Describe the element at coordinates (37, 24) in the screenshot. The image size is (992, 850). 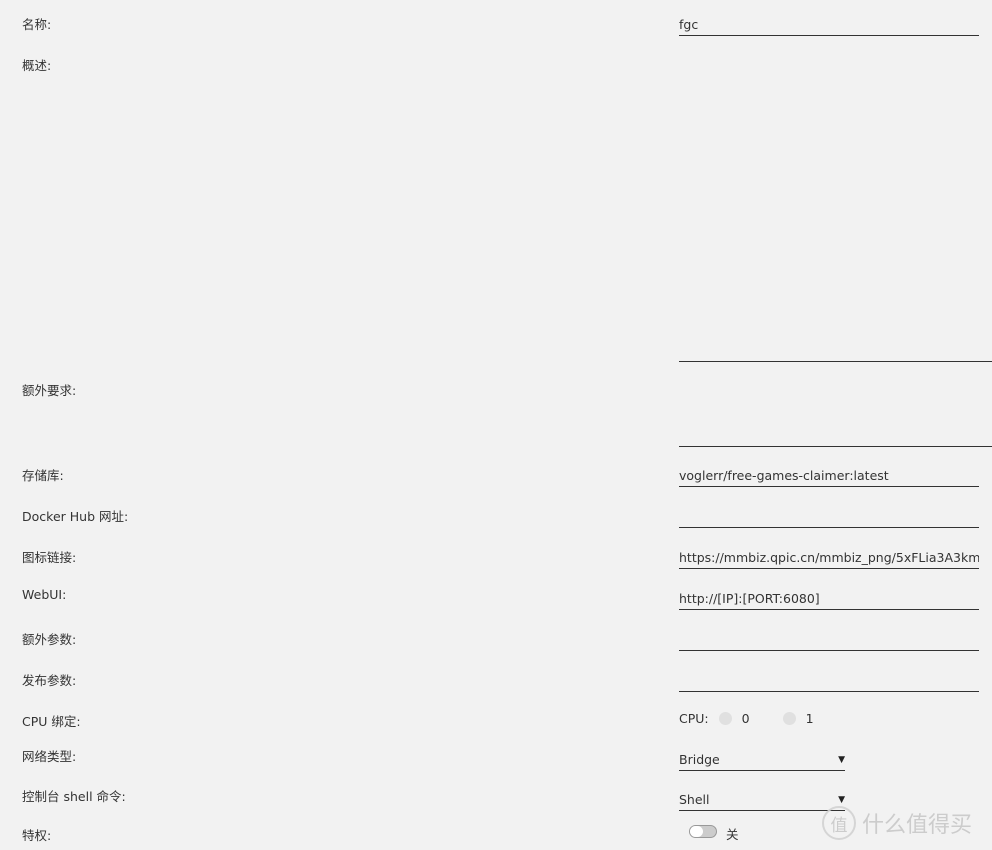
I see `name-label: 名称:` at that location.